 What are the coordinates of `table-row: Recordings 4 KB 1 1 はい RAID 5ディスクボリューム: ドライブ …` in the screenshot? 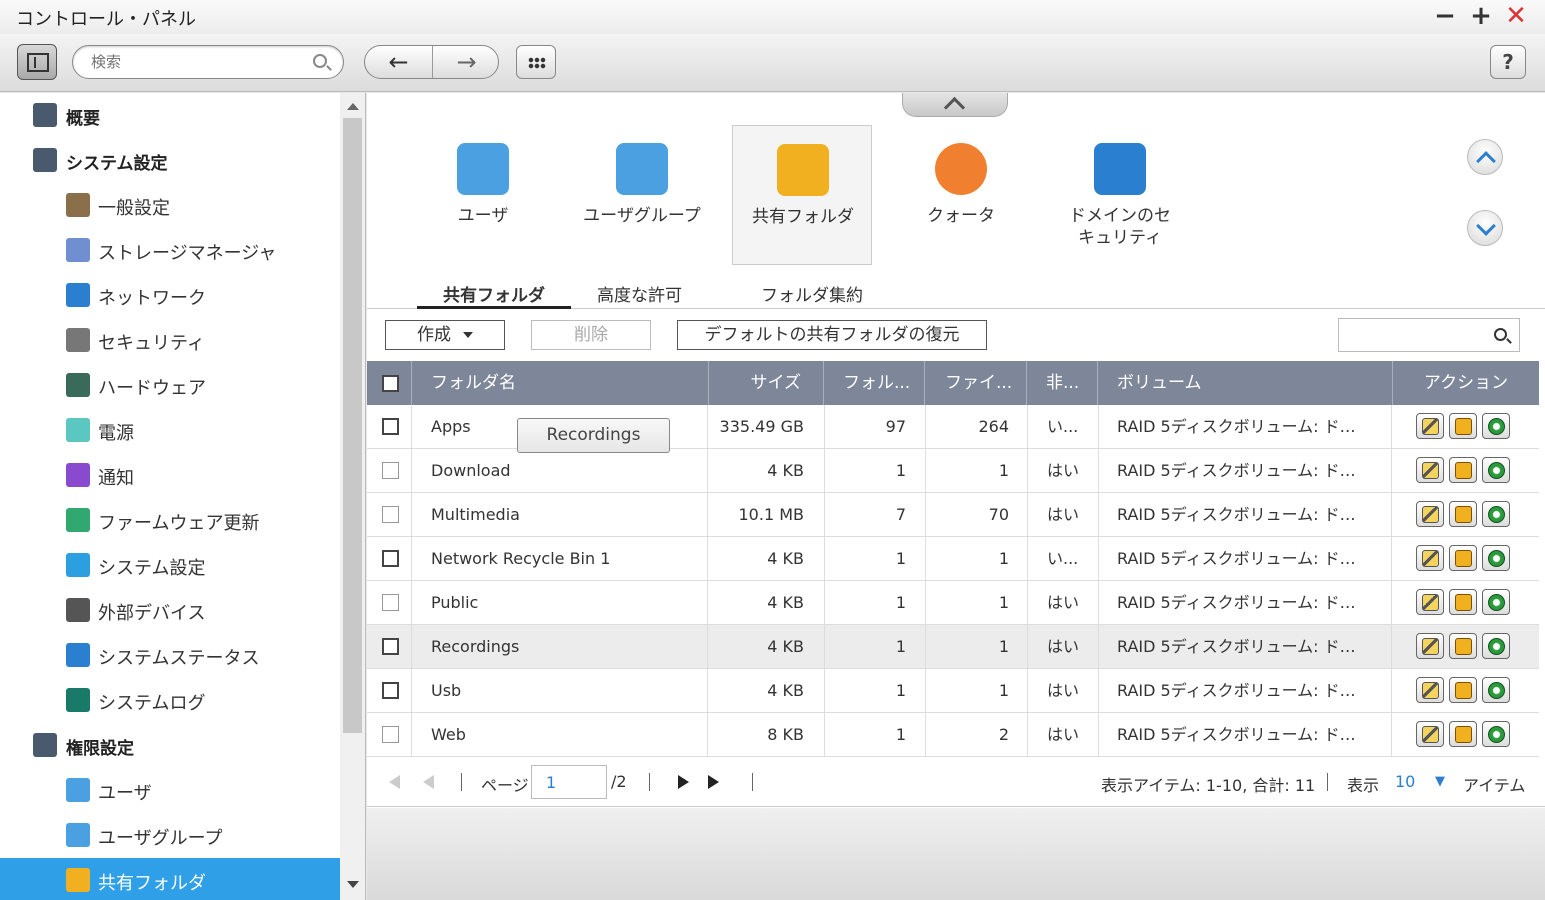 It's located at (953, 647).